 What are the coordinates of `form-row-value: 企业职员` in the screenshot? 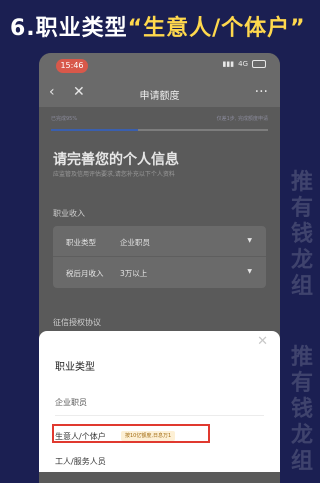 It's located at (135, 242).